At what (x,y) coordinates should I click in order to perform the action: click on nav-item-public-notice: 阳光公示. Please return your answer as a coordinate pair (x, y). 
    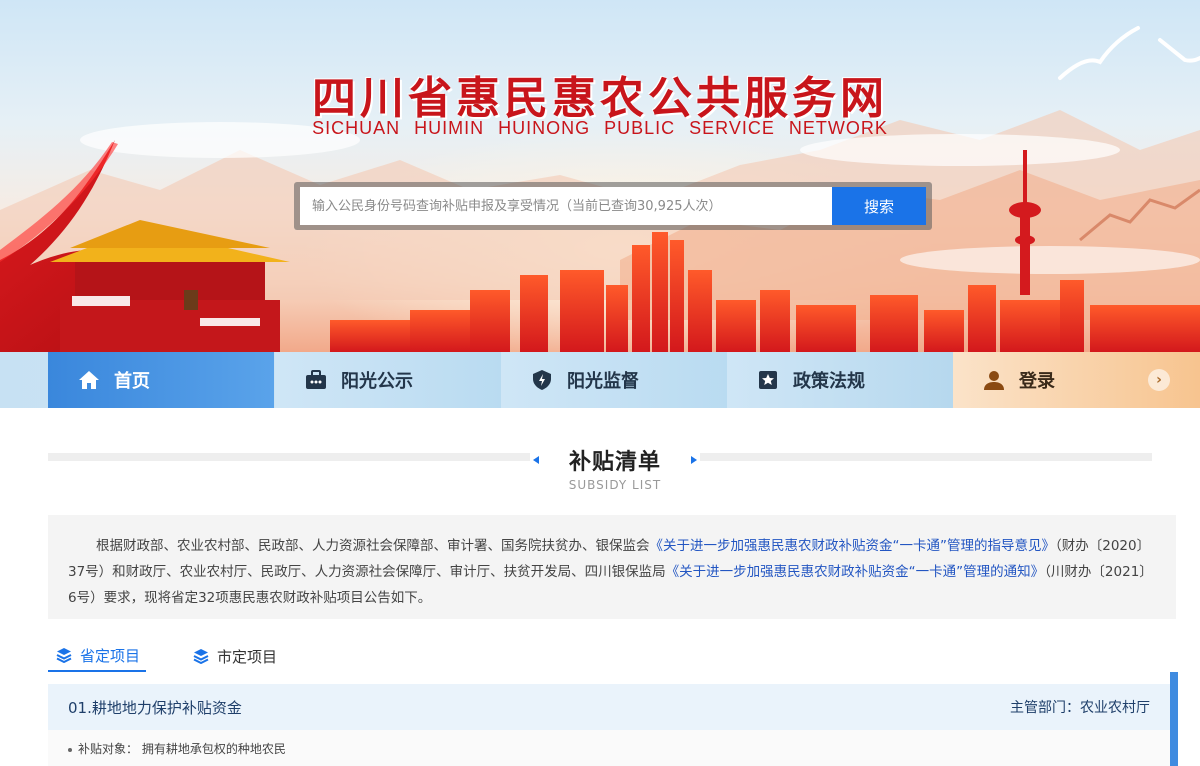
    Looking at the image, I should click on (388, 380).